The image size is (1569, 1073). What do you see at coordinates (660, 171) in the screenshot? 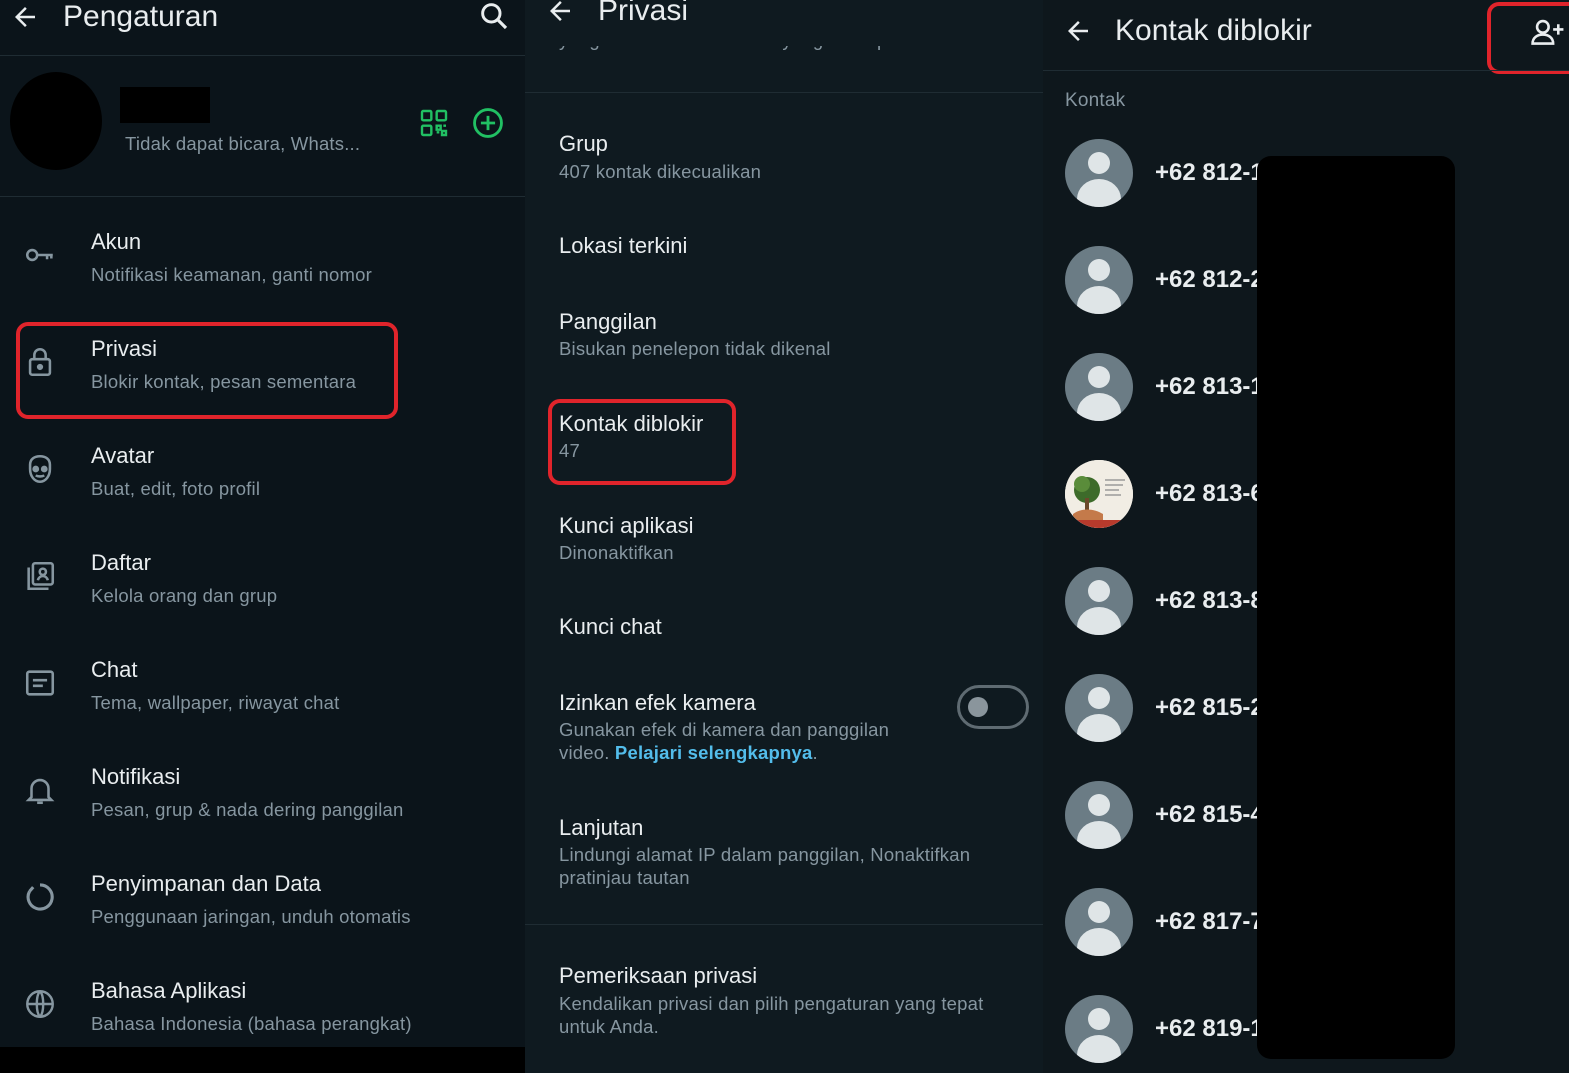
I see `privacy-item-subtitle: 407 kontak dikecualikan` at bounding box center [660, 171].